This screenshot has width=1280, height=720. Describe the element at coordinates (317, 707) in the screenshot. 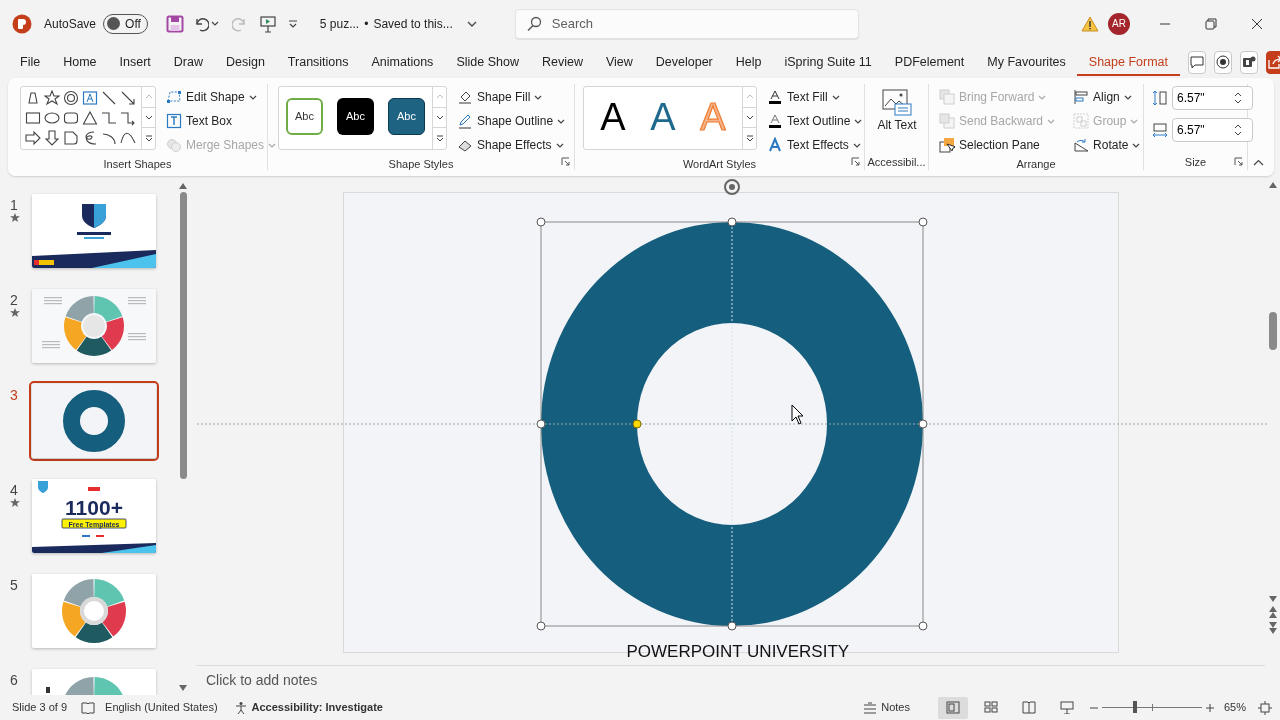

I see `accessibility-button: Accessibility: Investigate` at that location.